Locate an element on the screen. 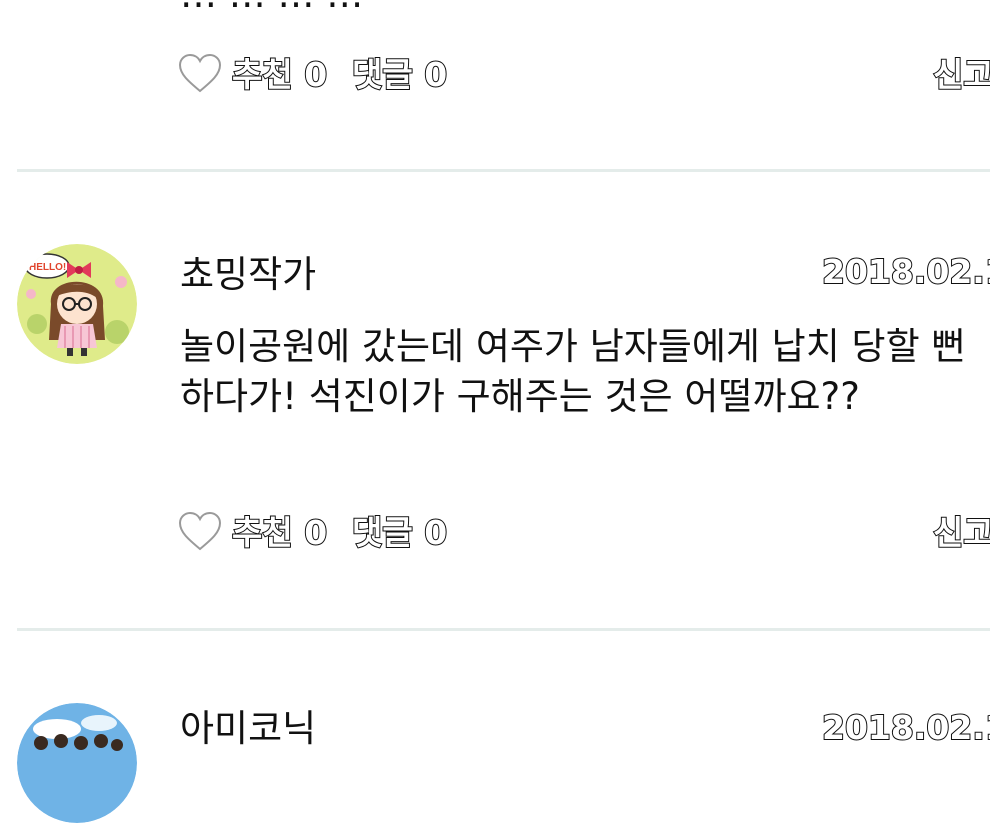 The width and height of the screenshot is (990, 823). avatar-illustration: HELLO! is located at coordinates (77, 304).